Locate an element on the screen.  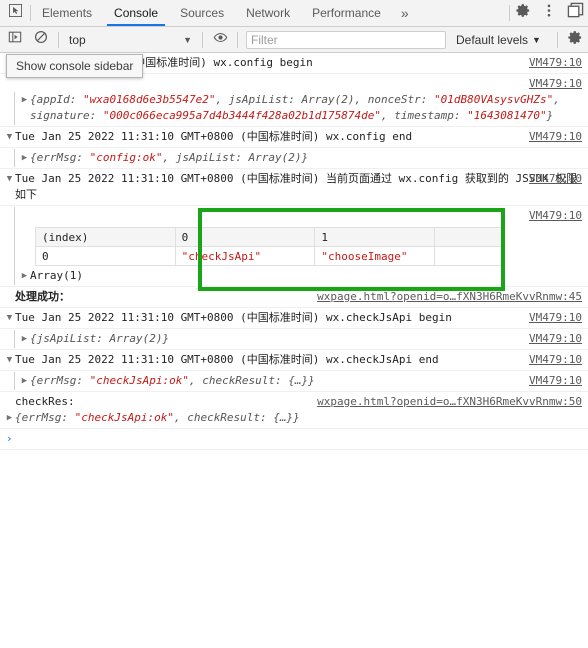
console-settings-gear-icon is located at coordinates (575, 40).